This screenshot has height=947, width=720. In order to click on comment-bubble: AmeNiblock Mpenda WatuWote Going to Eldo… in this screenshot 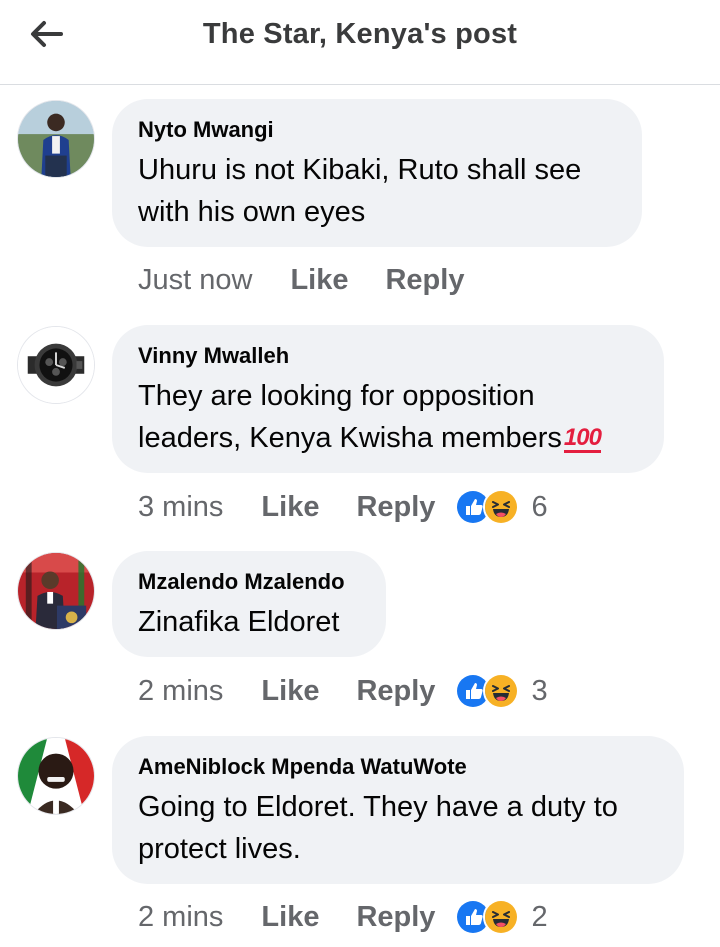, I will do `click(398, 810)`.